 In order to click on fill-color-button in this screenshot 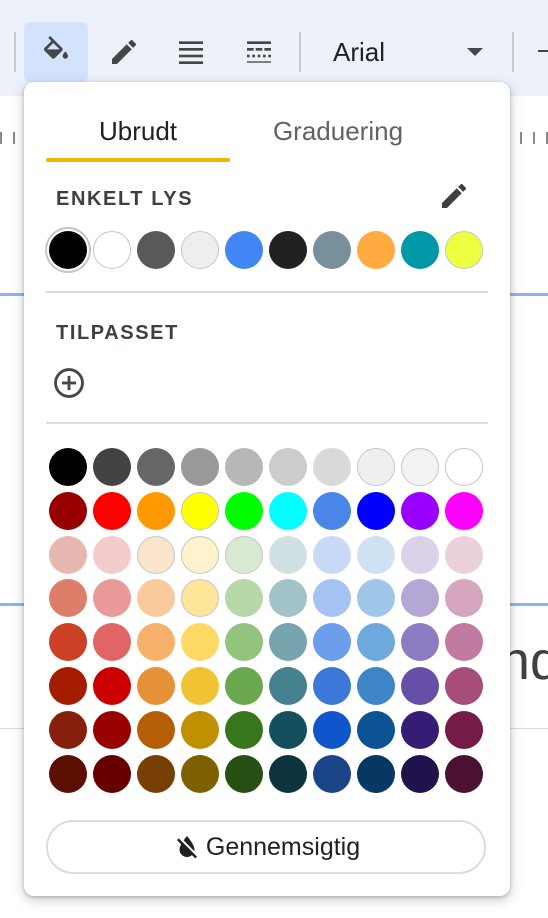, I will do `click(56, 52)`.